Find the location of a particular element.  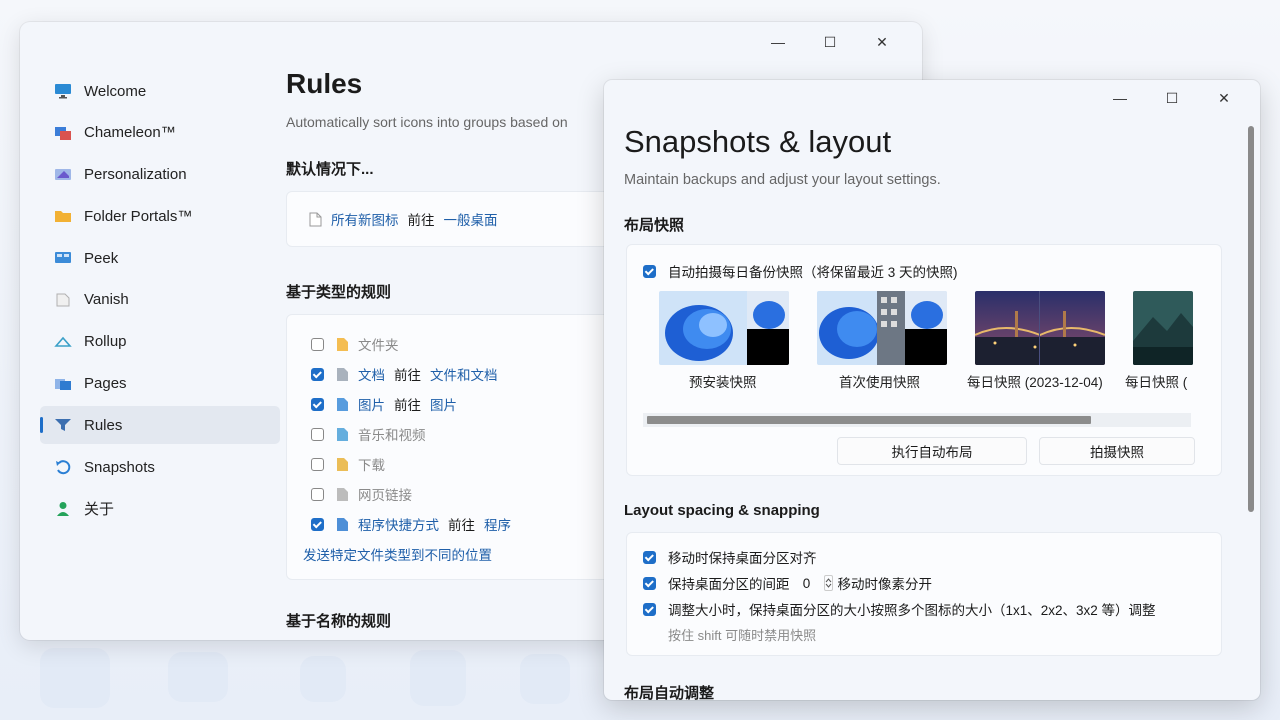

sidebar-item-funnel: Rules is located at coordinates (160, 425).